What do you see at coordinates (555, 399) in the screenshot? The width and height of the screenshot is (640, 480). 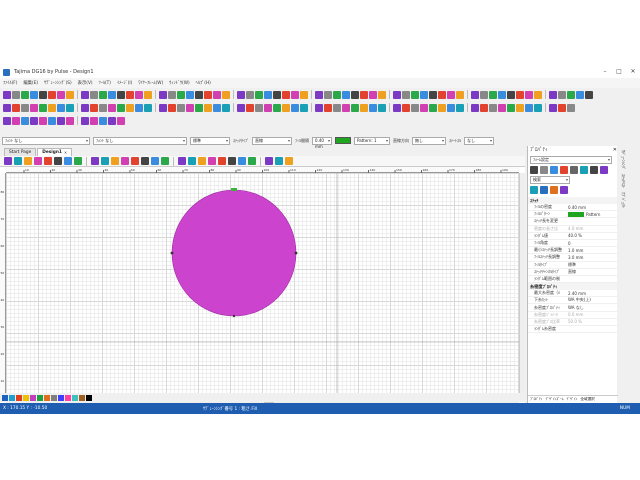 I see `panel-bottom-tab: ﾃﾞｻﾞｲﾝｽﾞｰﾑ` at bounding box center [555, 399].